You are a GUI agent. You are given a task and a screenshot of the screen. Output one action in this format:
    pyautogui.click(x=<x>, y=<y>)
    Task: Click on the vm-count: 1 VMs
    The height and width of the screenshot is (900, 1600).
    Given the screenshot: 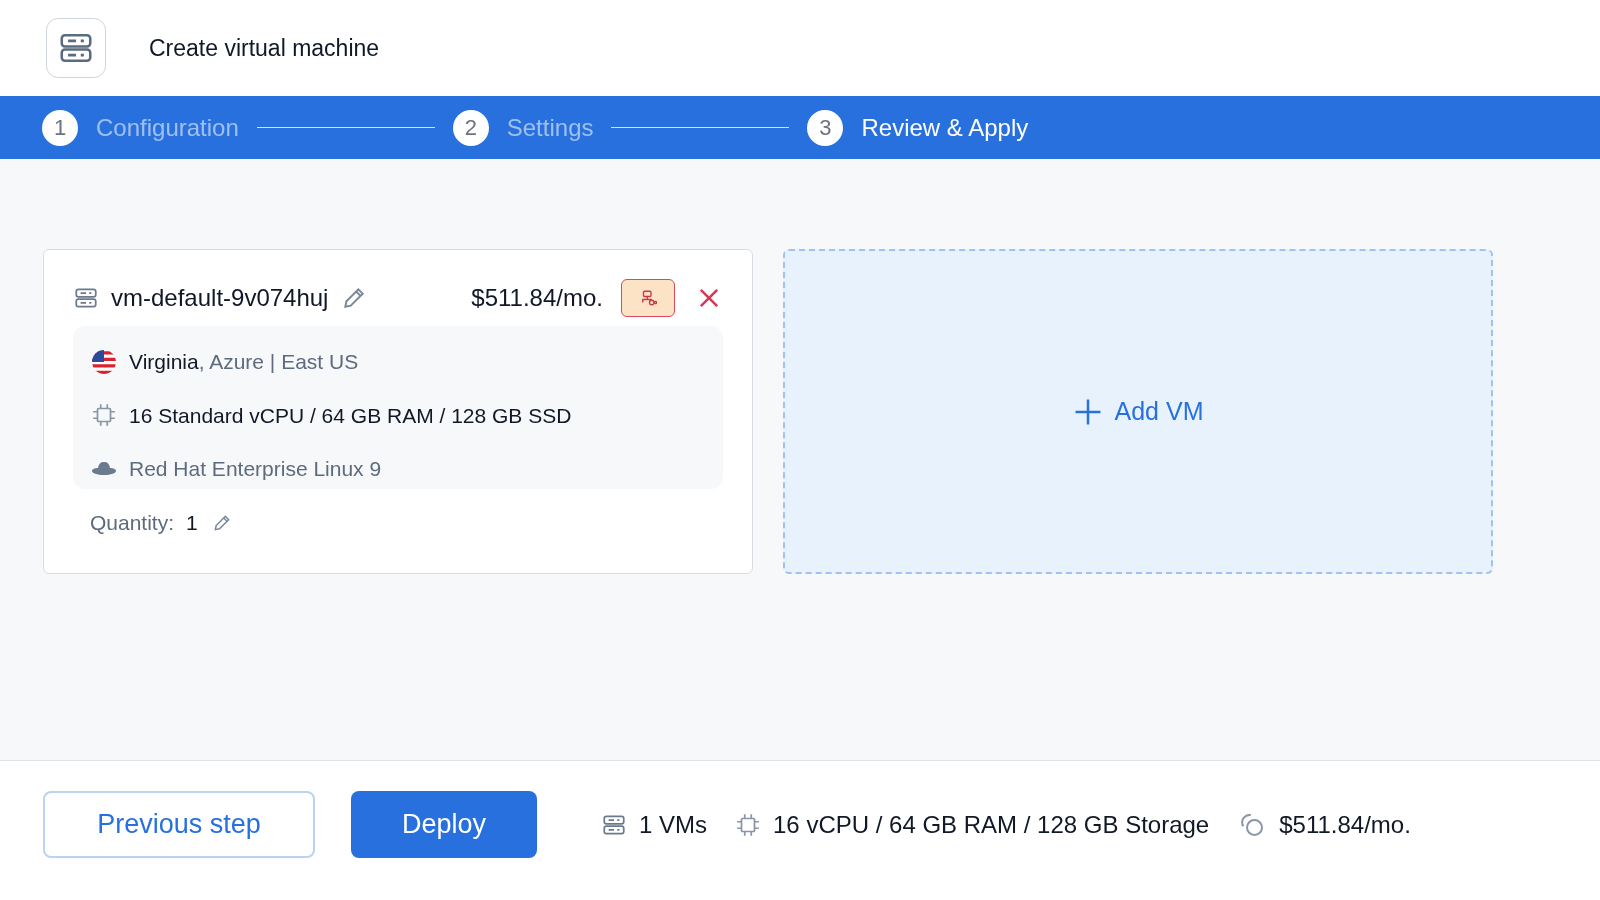 What is the action you would take?
    pyautogui.click(x=673, y=824)
    